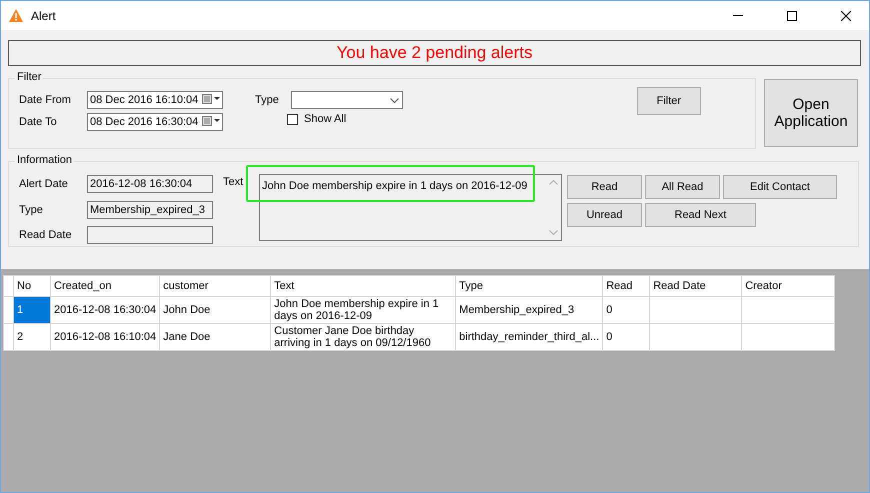 The image size is (870, 493). I want to click on field-label: Read Date, so click(45, 235).